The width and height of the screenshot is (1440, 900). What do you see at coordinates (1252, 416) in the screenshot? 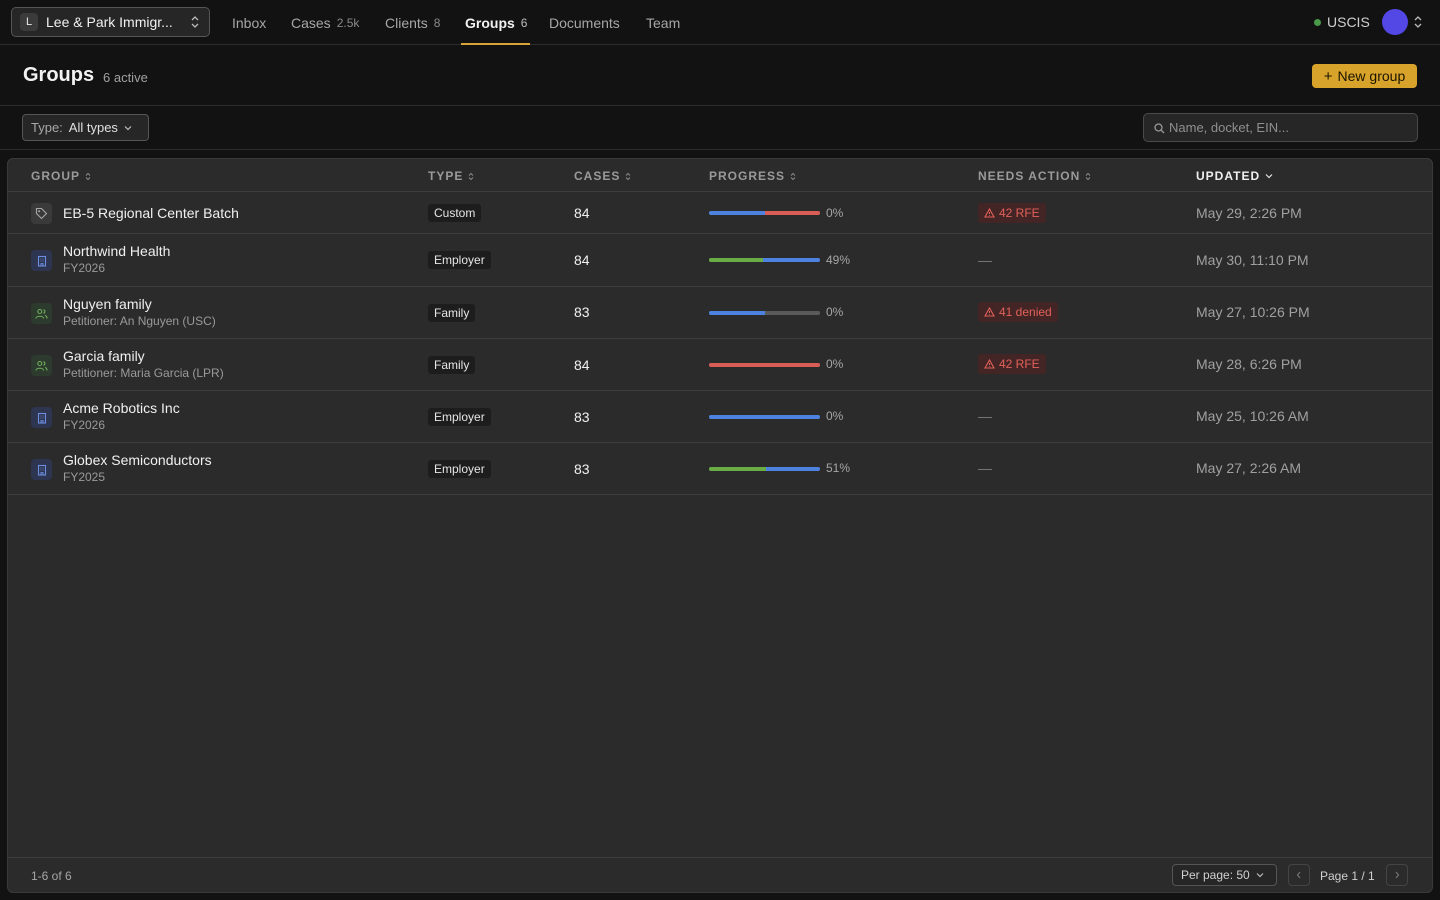
I see `updated-time: May 25, 10:26 AM` at bounding box center [1252, 416].